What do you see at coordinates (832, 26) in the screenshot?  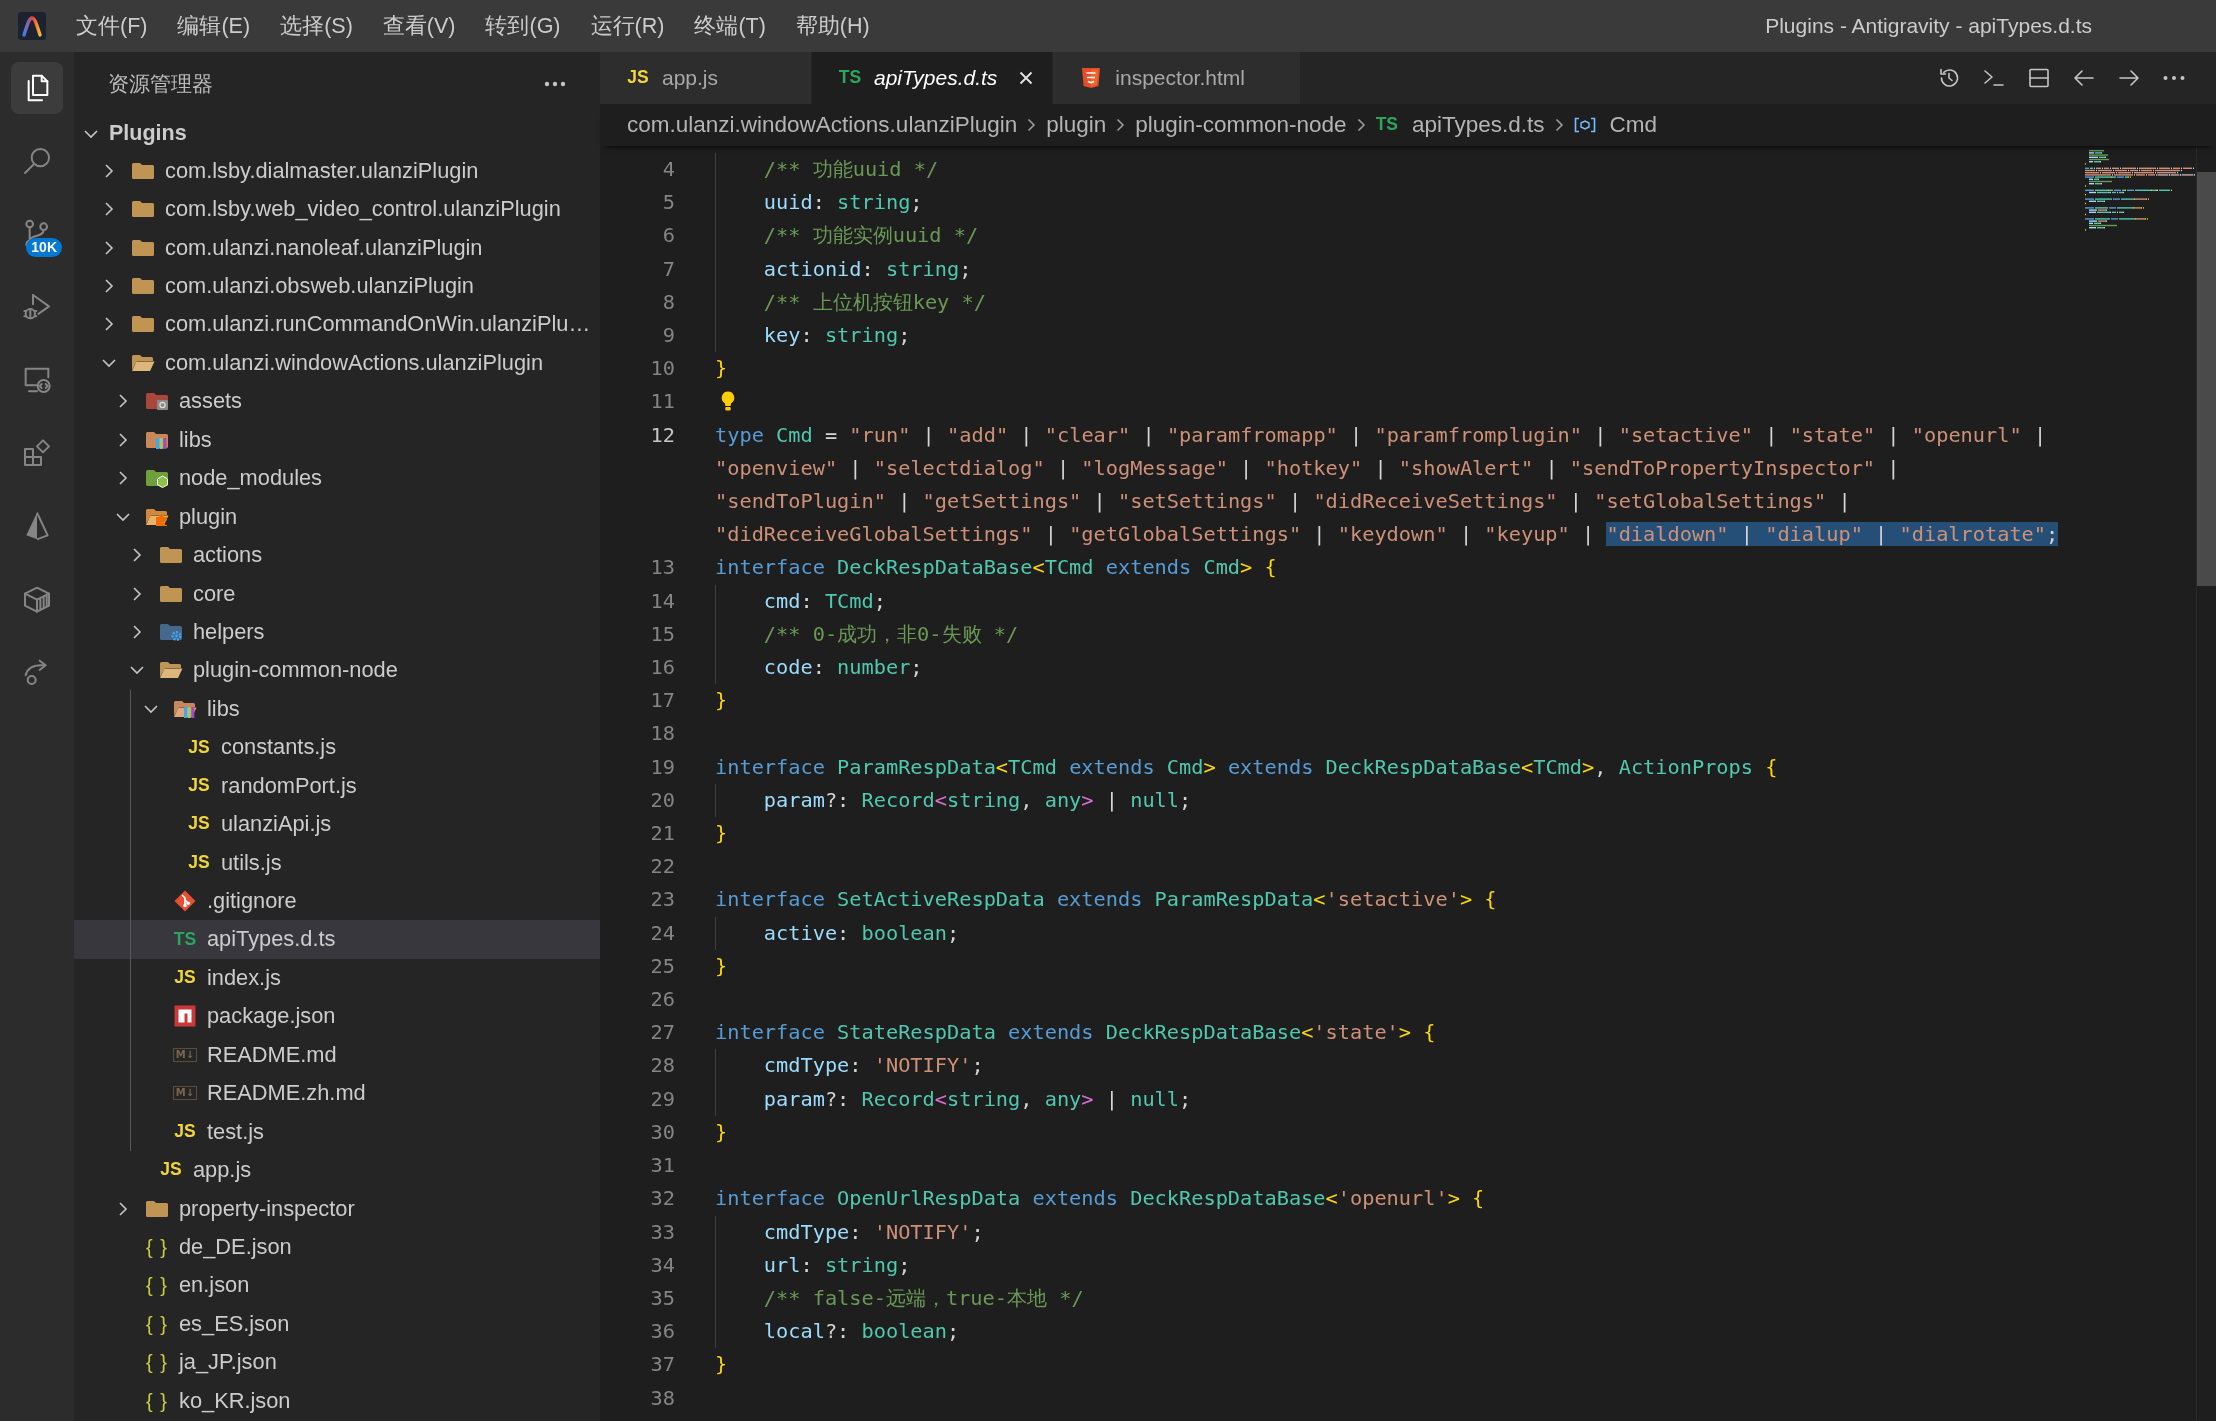 I see `menu-item: 帮助(H)` at bounding box center [832, 26].